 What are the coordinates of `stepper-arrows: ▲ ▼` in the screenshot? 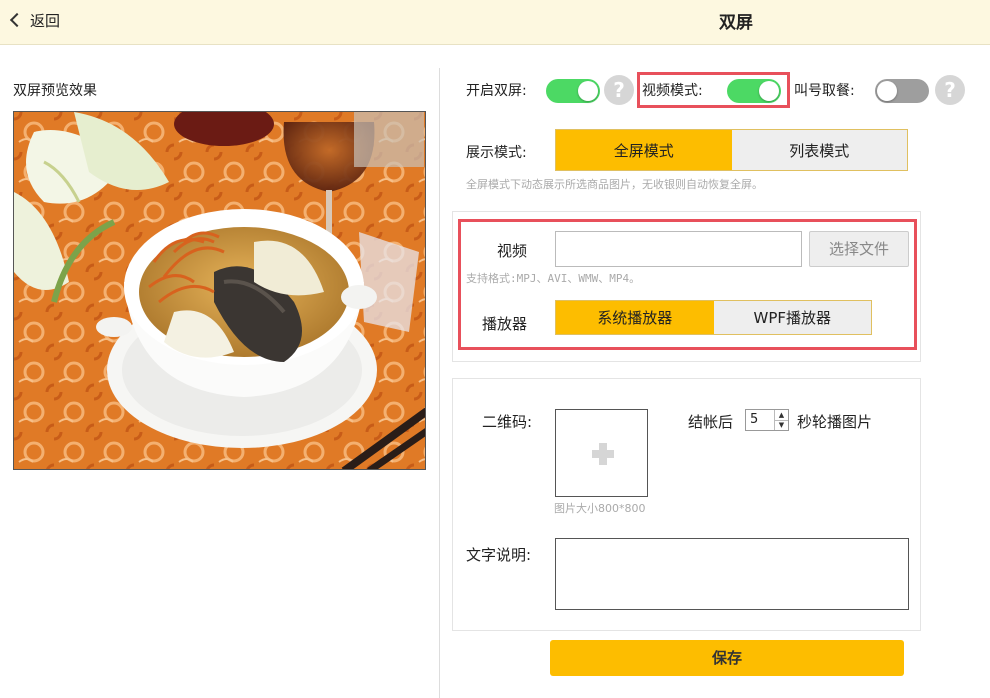 It's located at (781, 420).